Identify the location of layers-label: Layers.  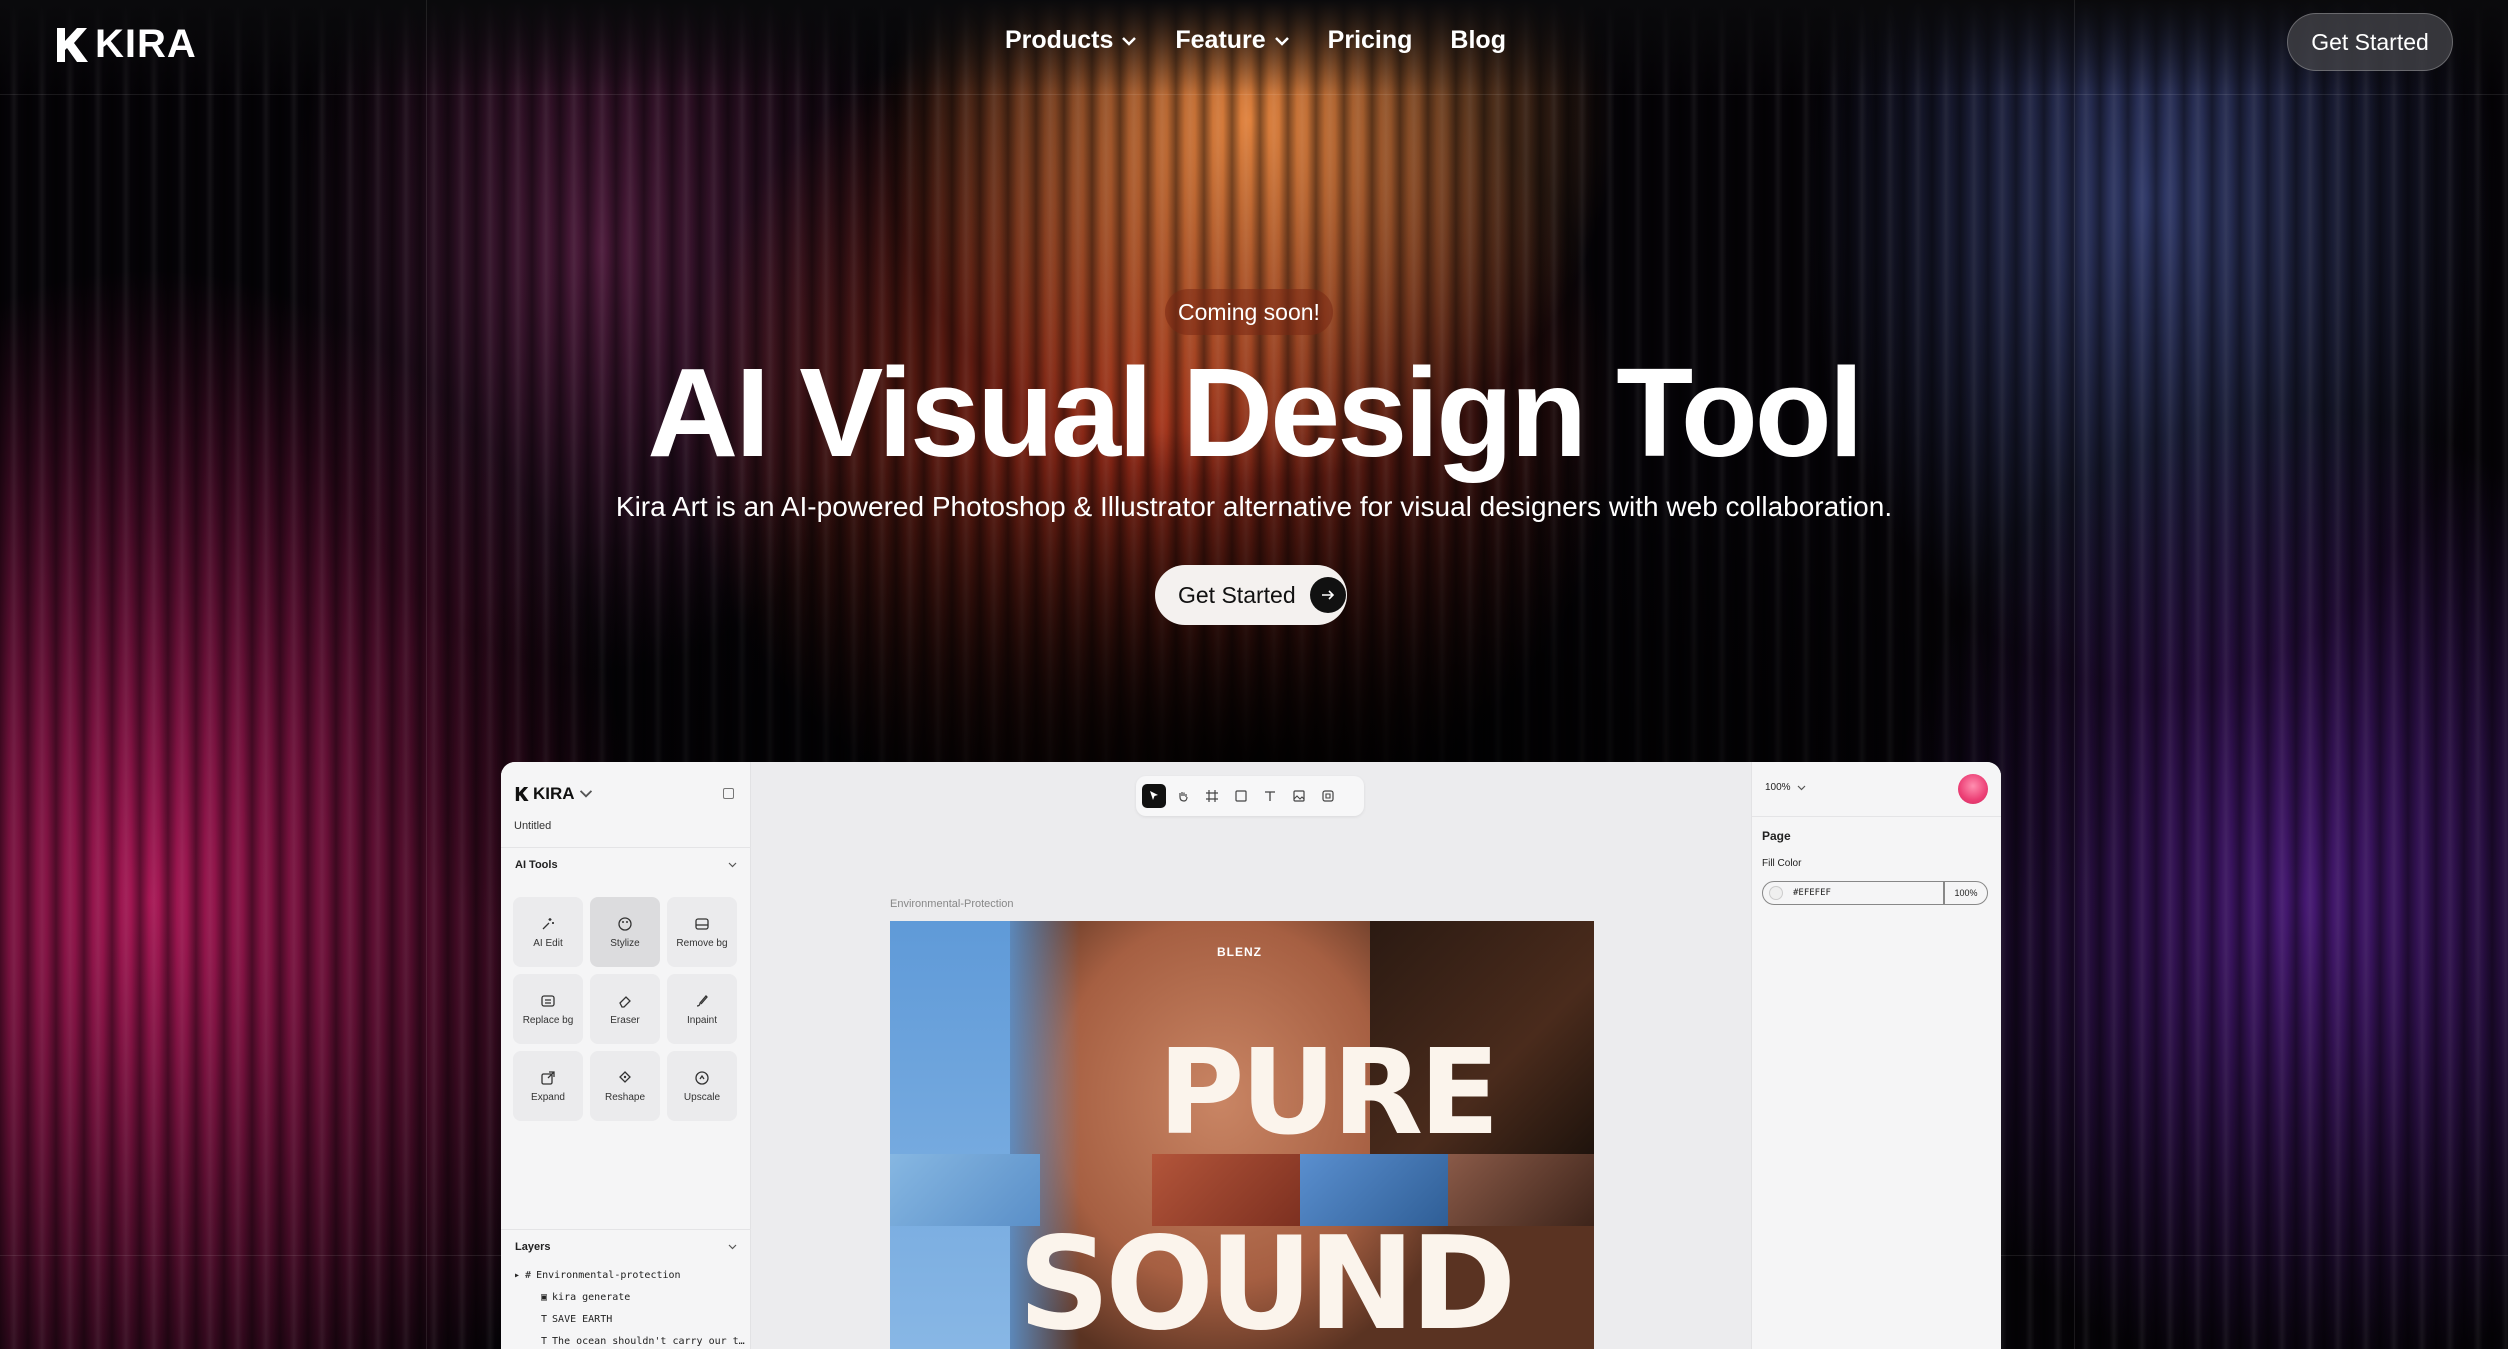
(533, 1246).